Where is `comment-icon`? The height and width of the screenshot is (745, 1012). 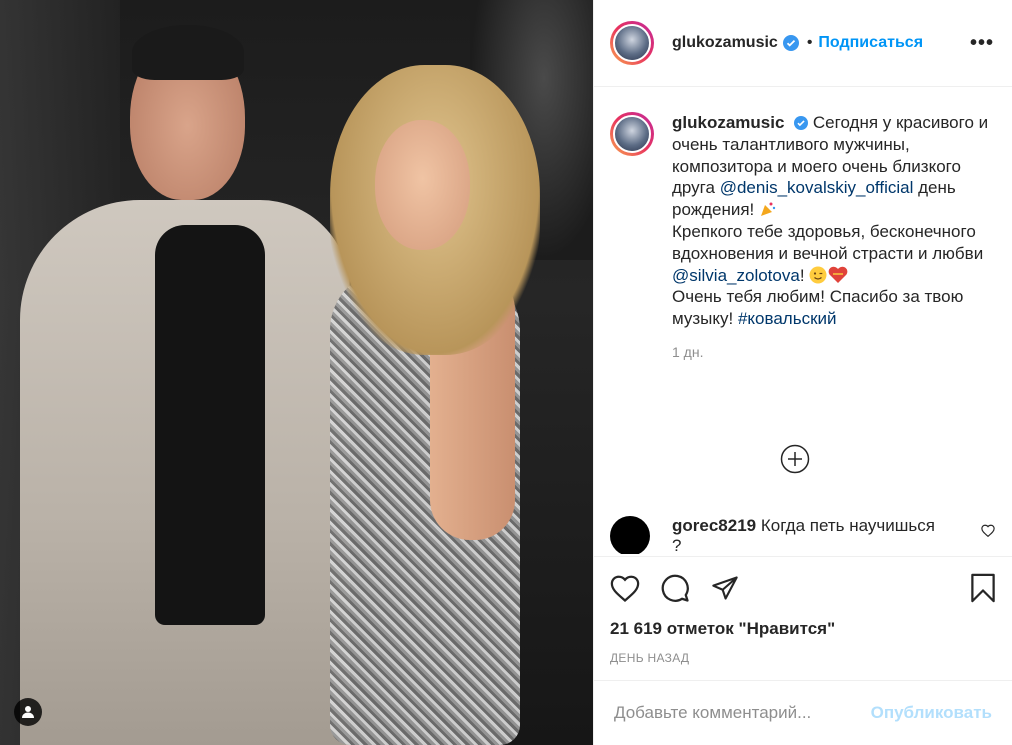 comment-icon is located at coordinates (675, 588).